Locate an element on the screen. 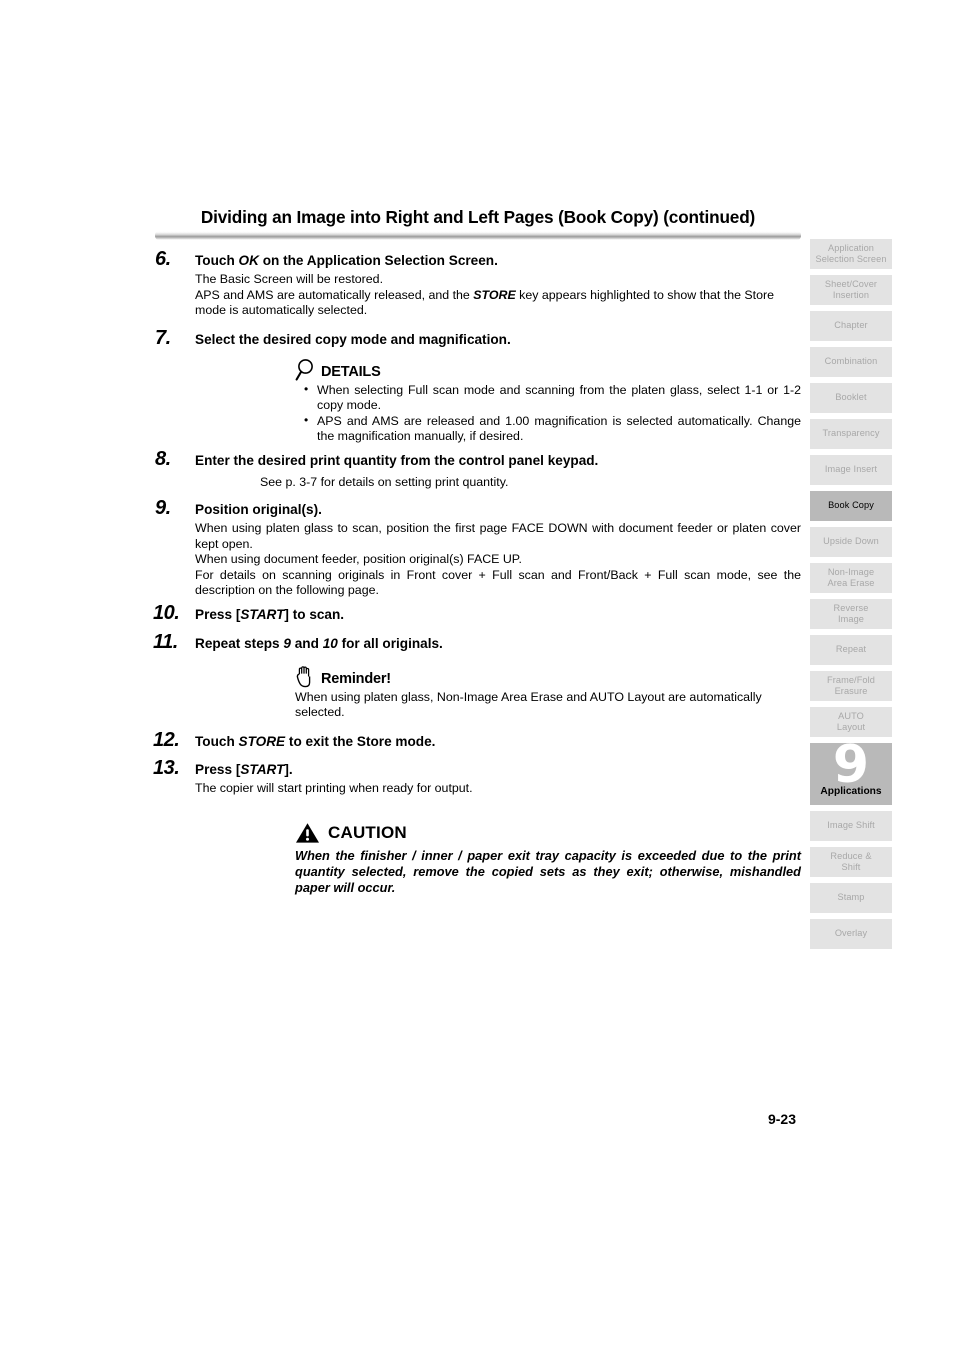 Image resolution: width=954 pixels, height=1351 pixels. tab-label-line1: Sheet/Cover is located at coordinates (851, 283).